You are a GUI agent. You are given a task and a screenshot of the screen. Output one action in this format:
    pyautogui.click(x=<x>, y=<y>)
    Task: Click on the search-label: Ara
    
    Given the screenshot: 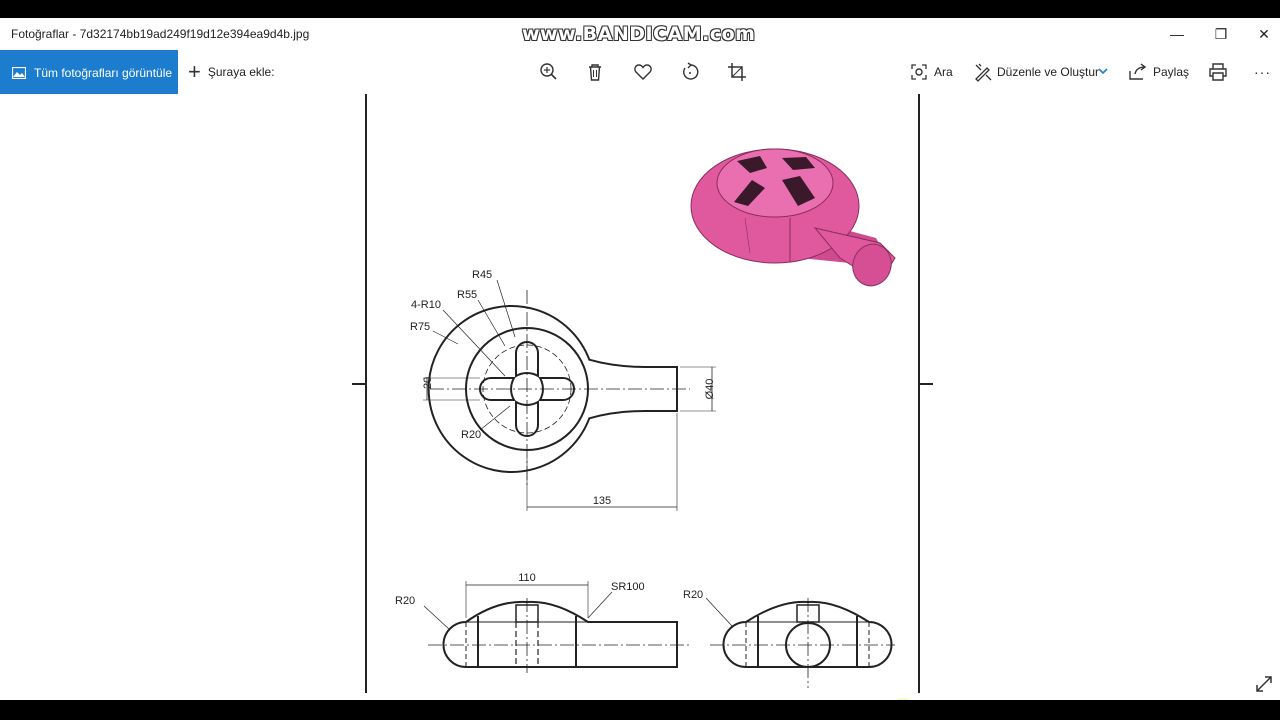 What is the action you would take?
    pyautogui.click(x=943, y=72)
    